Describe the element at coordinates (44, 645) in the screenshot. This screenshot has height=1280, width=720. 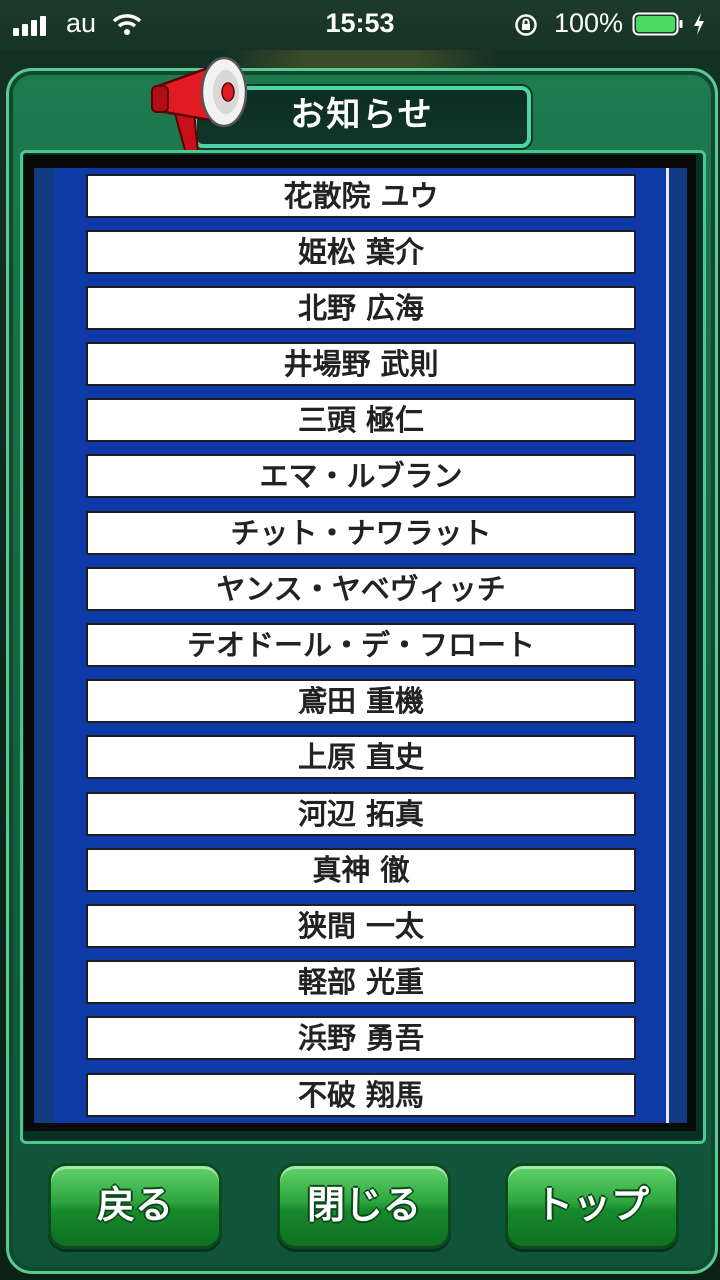
I see `list-side-left` at that location.